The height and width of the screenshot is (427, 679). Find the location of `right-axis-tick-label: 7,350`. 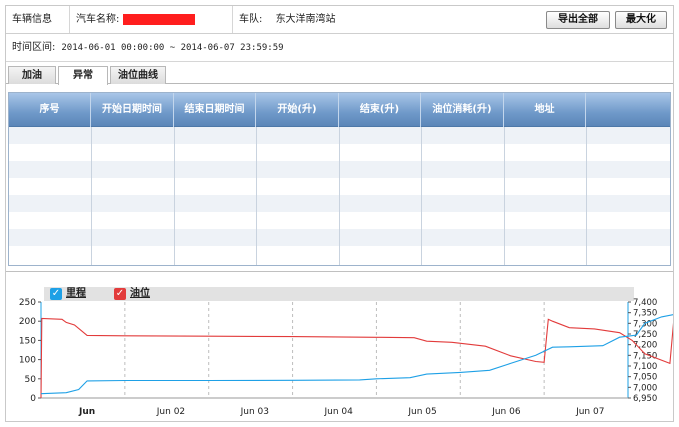

right-axis-tick-label: 7,350 is located at coordinates (645, 314).